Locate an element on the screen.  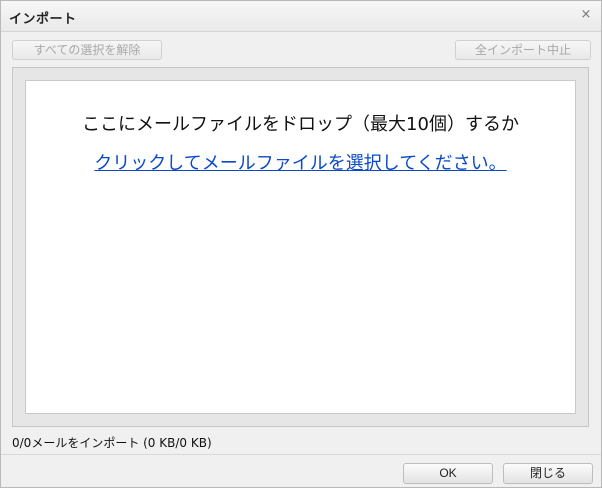
dialog-titlebar: インポート × is located at coordinates (301, 16).